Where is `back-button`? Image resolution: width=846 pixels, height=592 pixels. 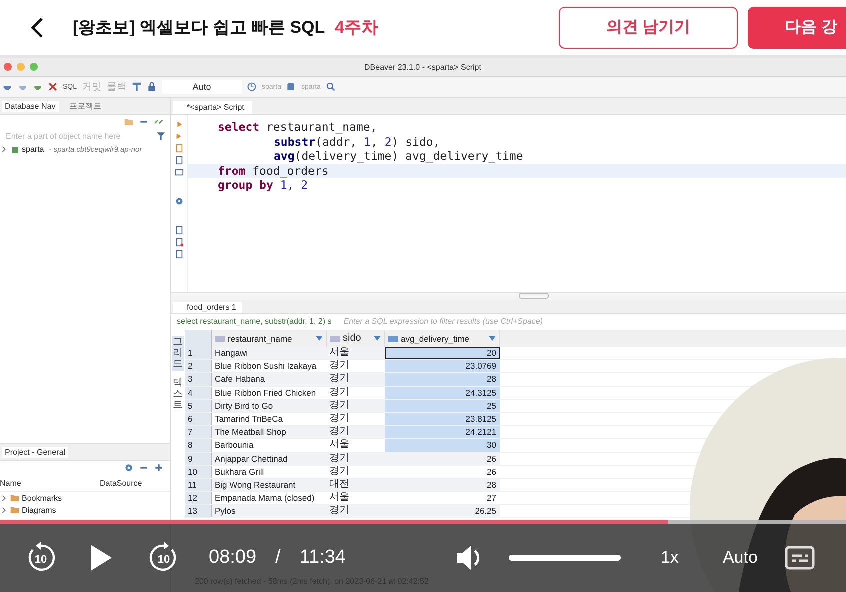
back-button is located at coordinates (38, 28).